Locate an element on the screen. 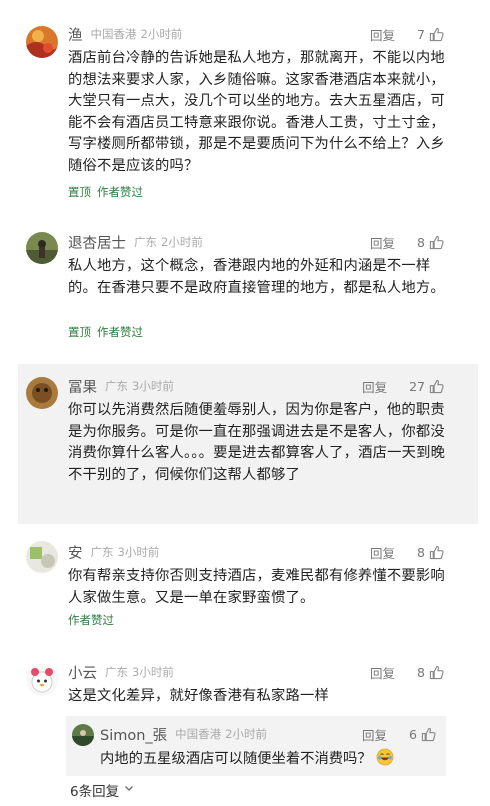 Image resolution: width=490 pixels, height=806 pixels. more-replies-link: 6条回复 is located at coordinates (102, 790).